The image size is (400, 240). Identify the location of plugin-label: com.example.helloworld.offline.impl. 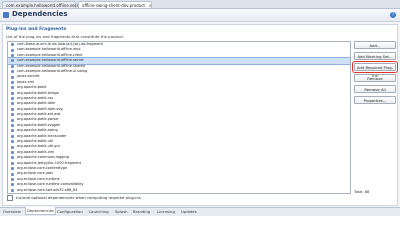
(49, 49).